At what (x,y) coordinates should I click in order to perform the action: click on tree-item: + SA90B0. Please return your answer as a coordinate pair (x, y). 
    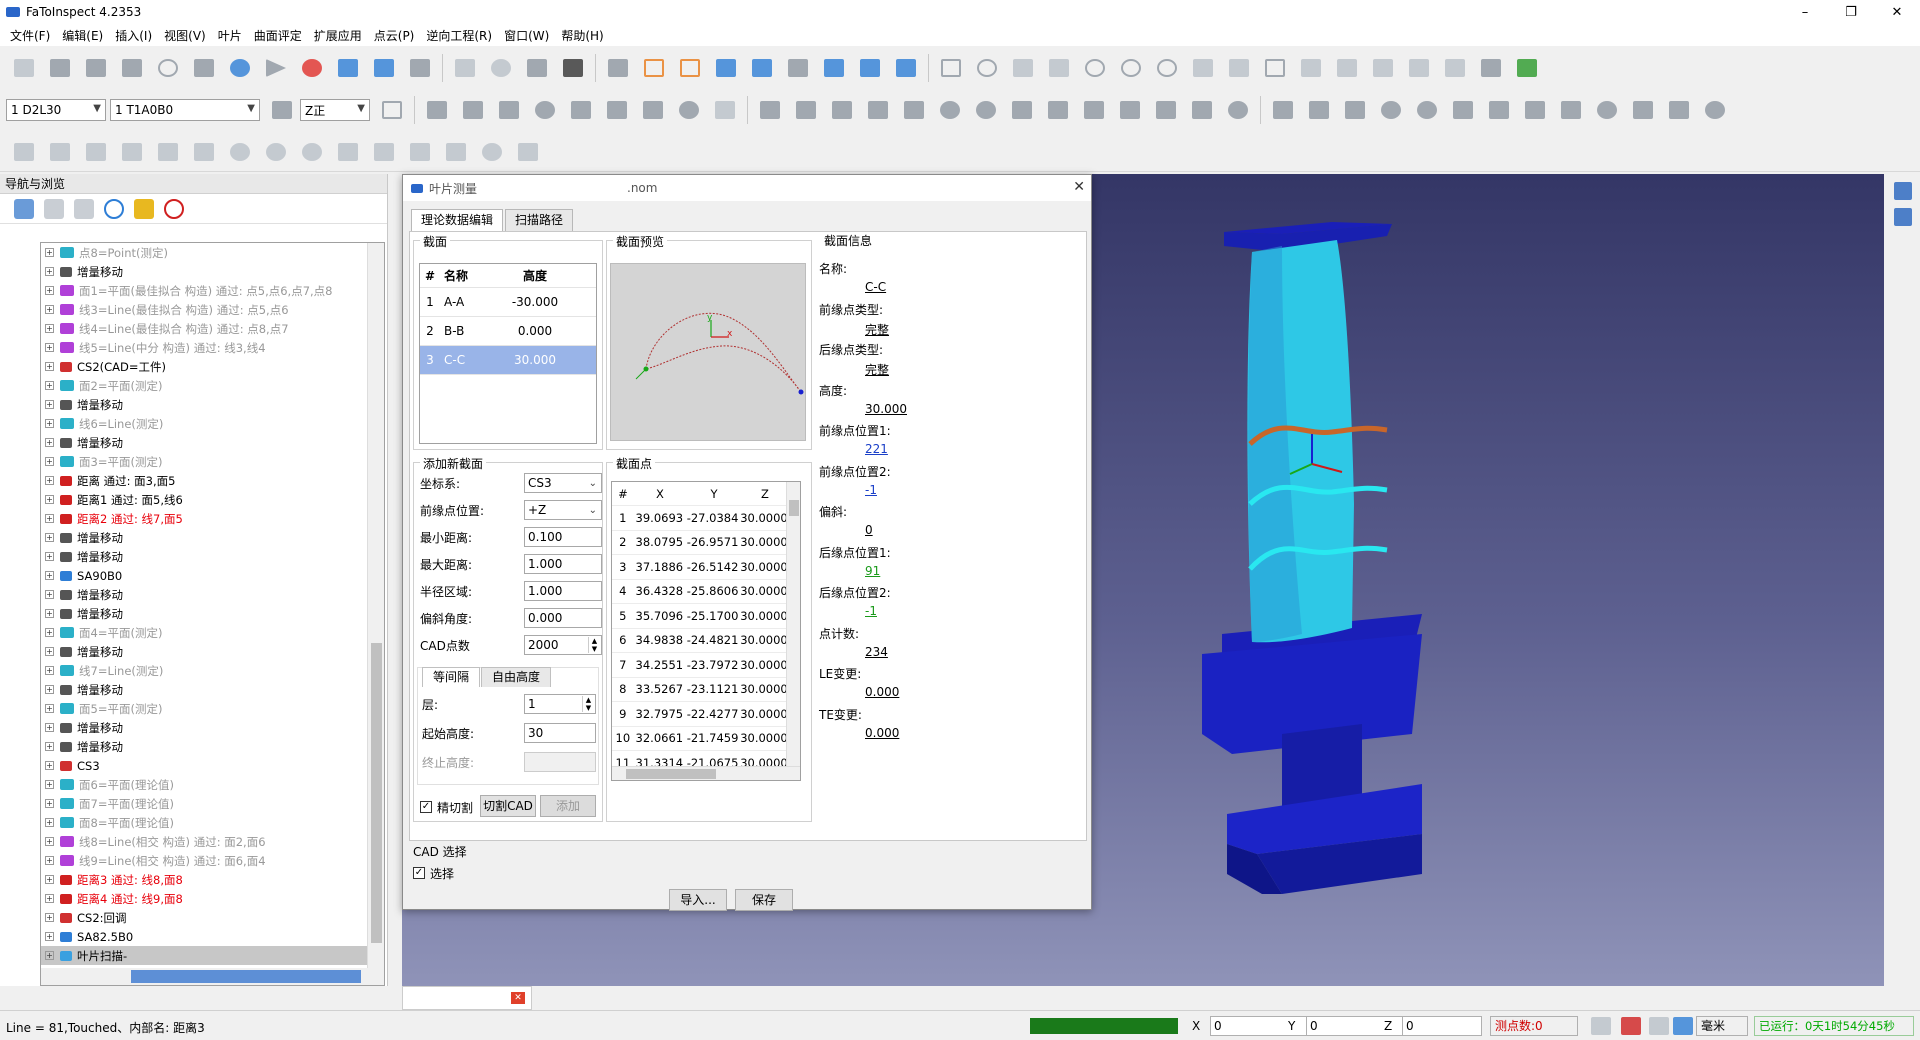
    Looking at the image, I should click on (212, 575).